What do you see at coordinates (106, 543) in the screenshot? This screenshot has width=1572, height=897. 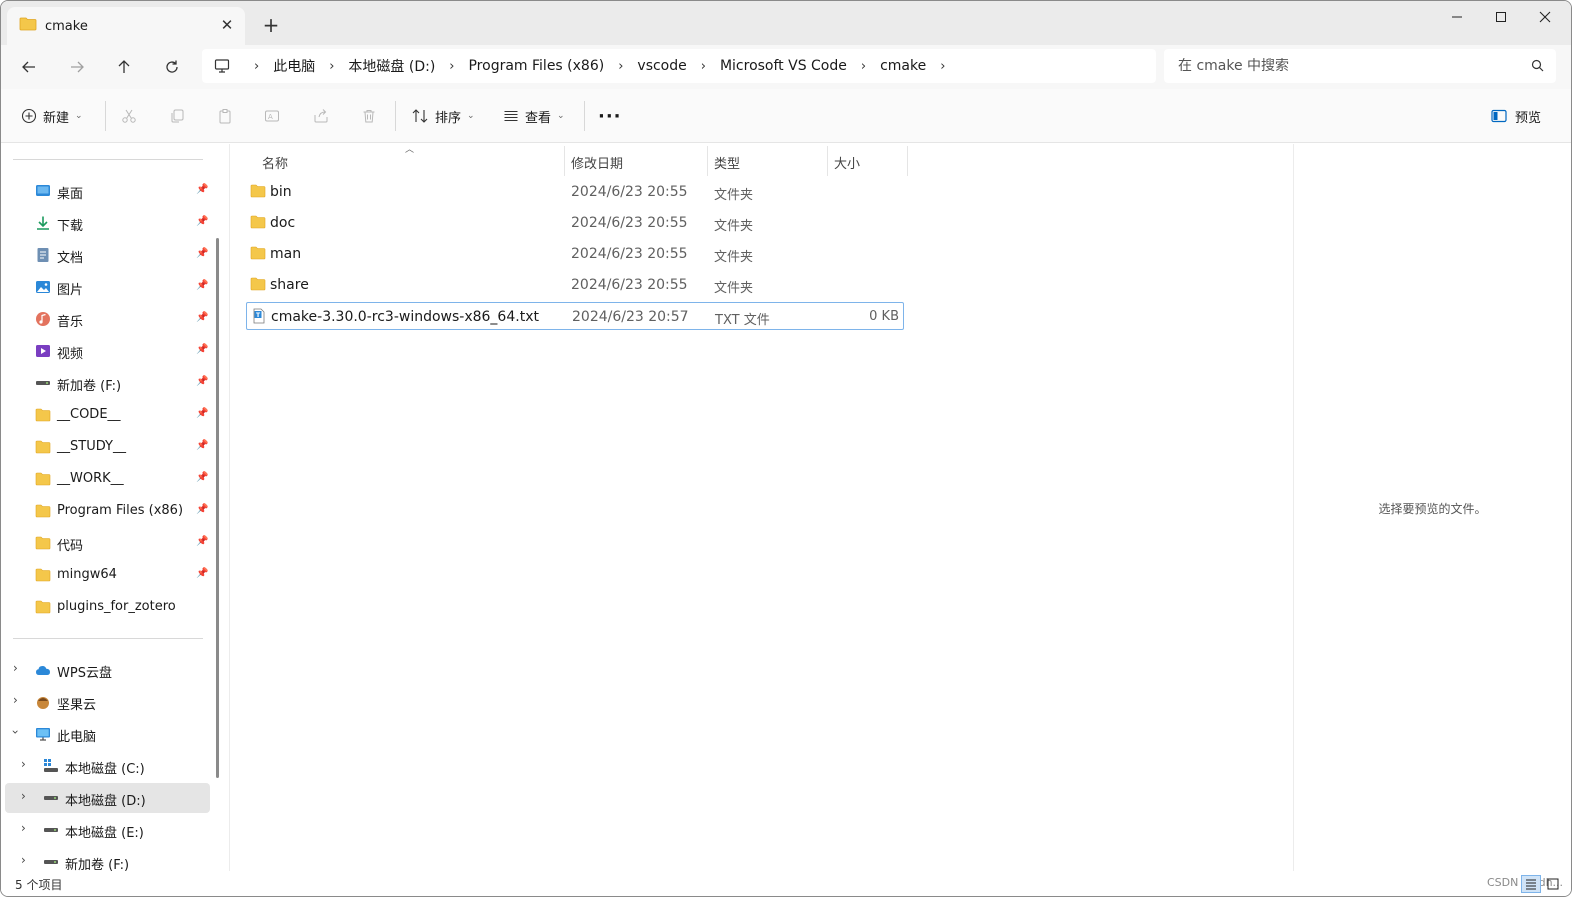 I see `sidebar-item-daima: 代码 📌` at bounding box center [106, 543].